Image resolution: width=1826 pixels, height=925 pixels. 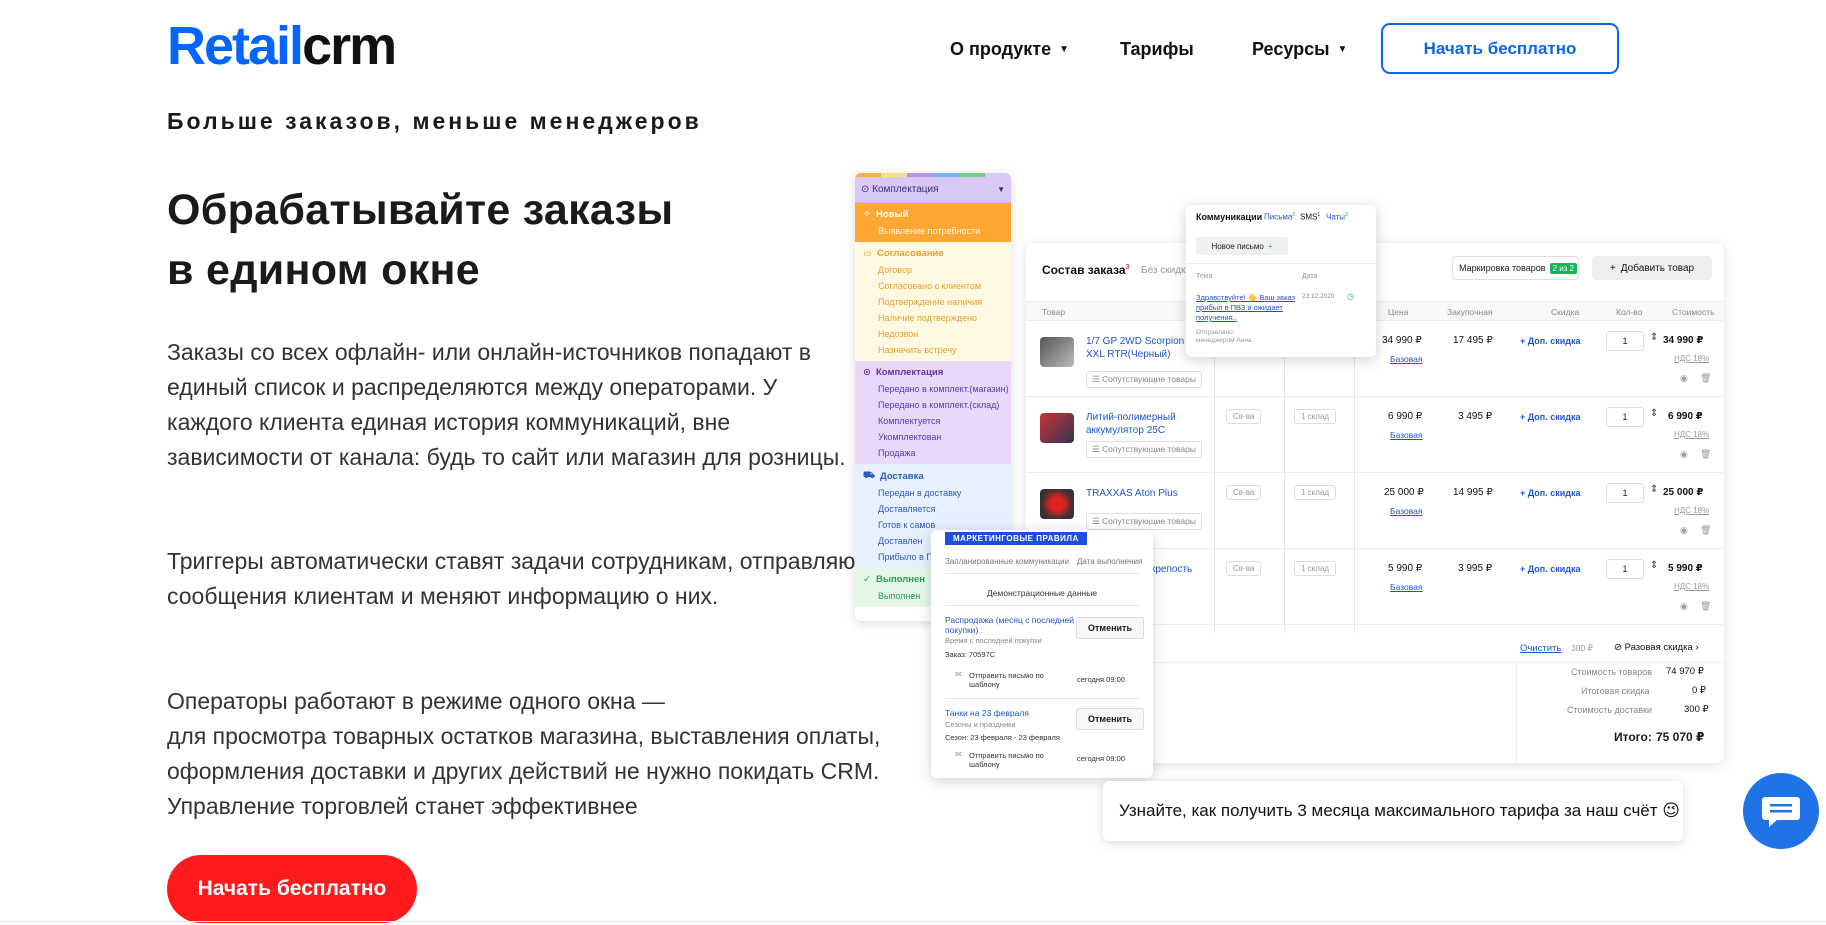 What do you see at coordinates (933, 270) in the screenshot?
I see `status-item: Договор` at bounding box center [933, 270].